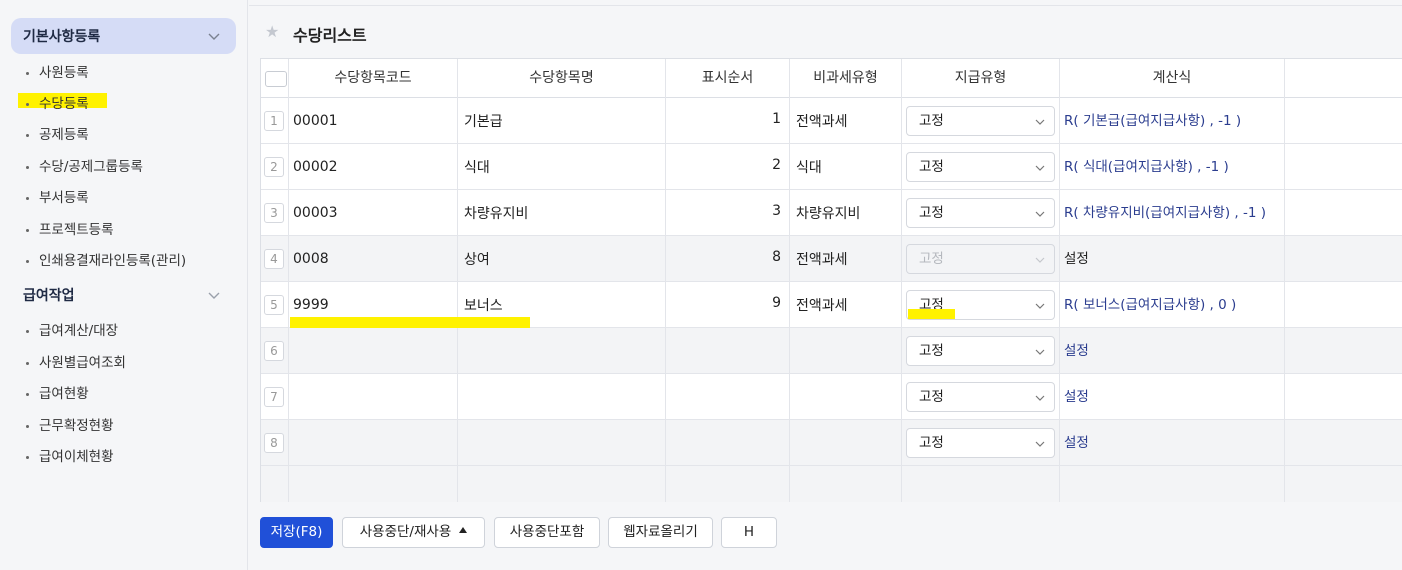 The image size is (1402, 570). Describe the element at coordinates (373, 259) in the screenshot. I see `code-cell: 0008` at that location.